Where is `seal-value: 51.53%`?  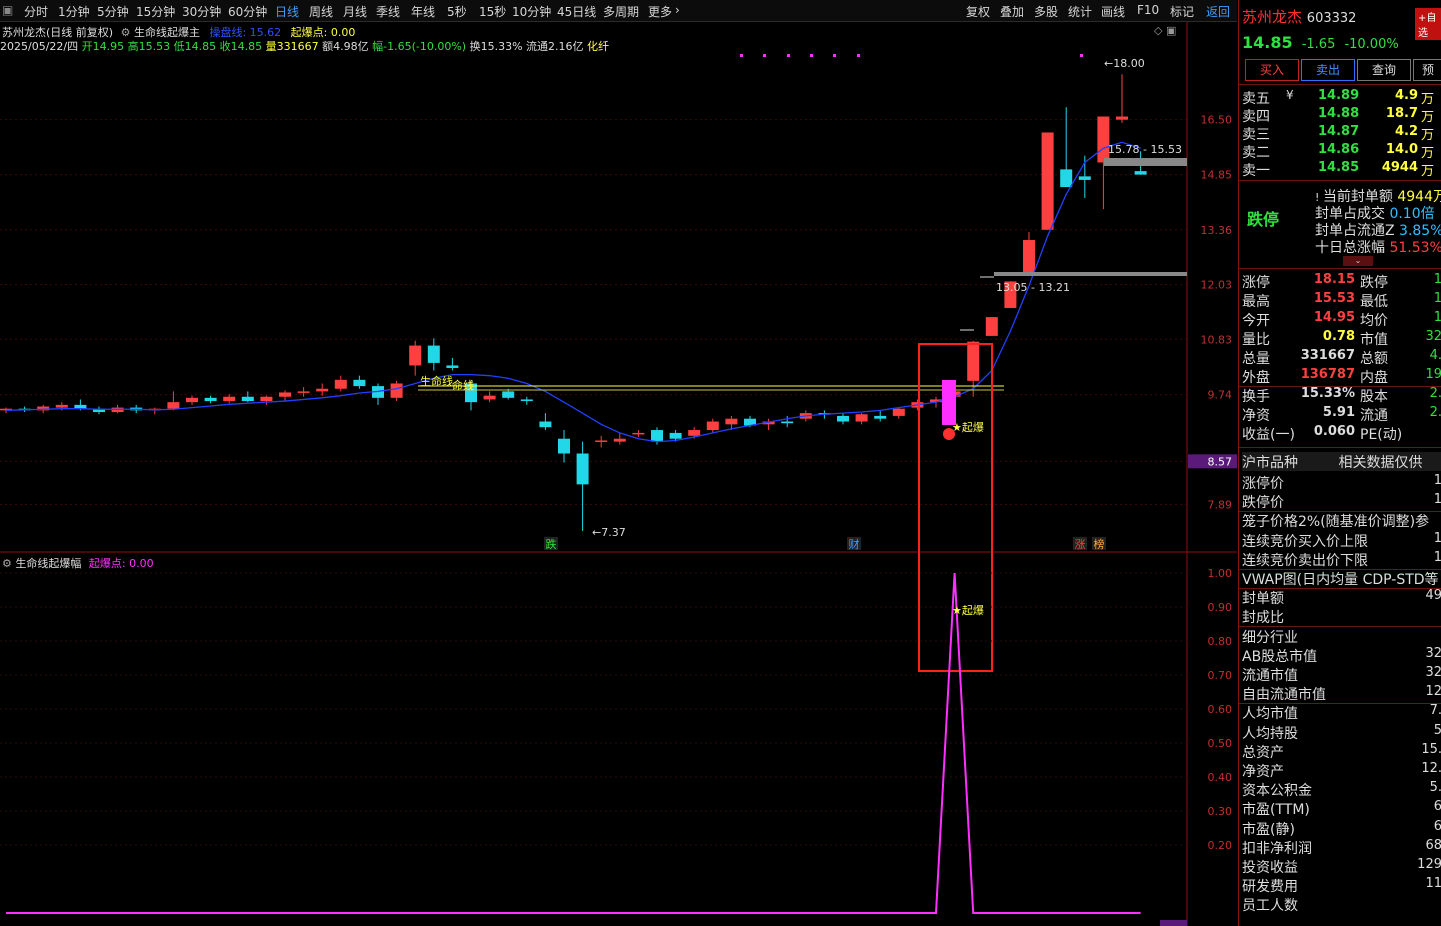 seal-value: 51.53% is located at coordinates (1415, 248).